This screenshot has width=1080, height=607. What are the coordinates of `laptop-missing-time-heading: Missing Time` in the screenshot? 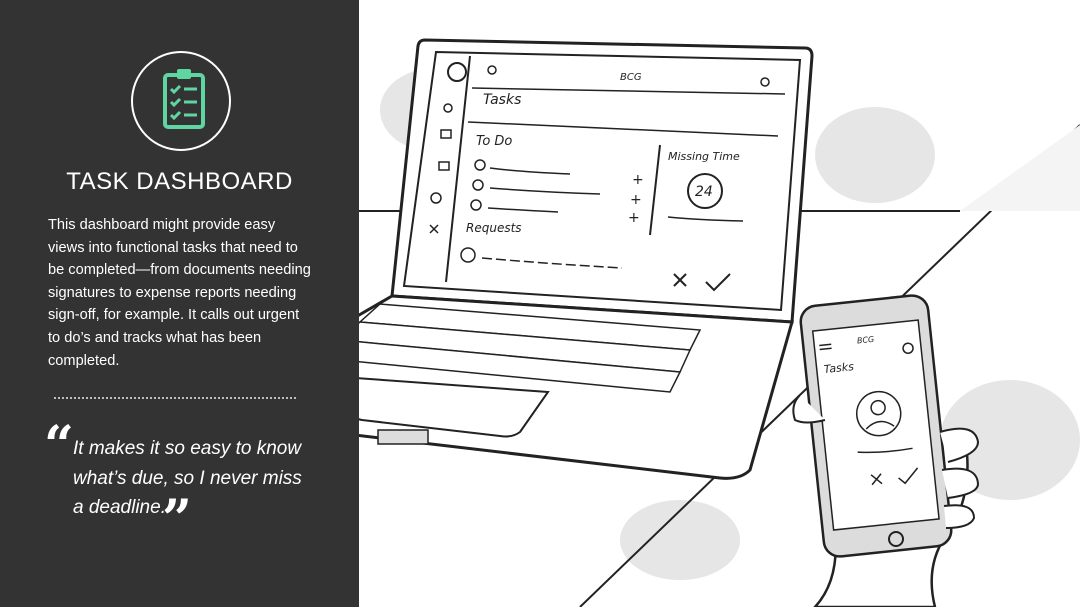 It's located at (704, 156).